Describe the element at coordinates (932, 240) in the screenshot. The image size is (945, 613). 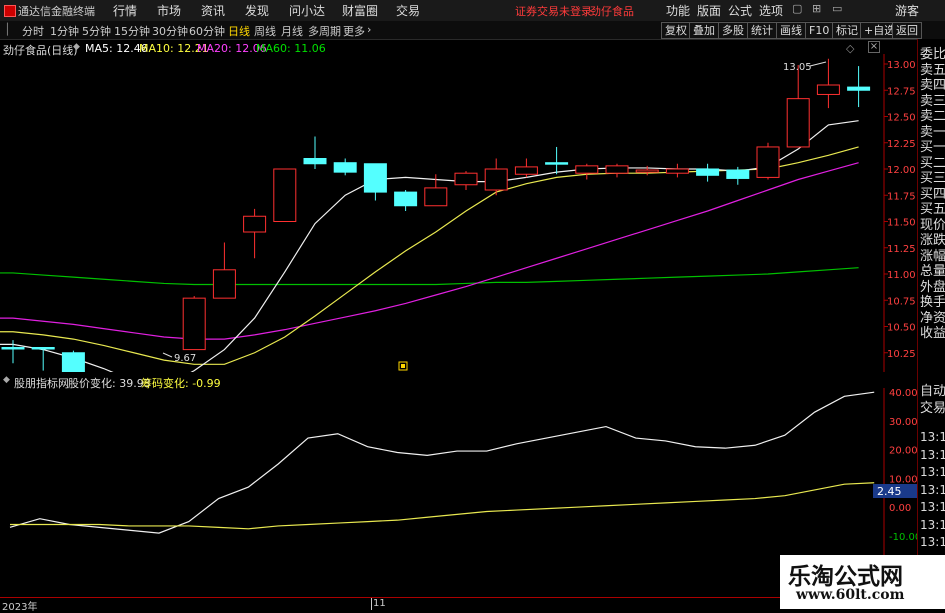
I see `quote-label: 涨跌` at that location.